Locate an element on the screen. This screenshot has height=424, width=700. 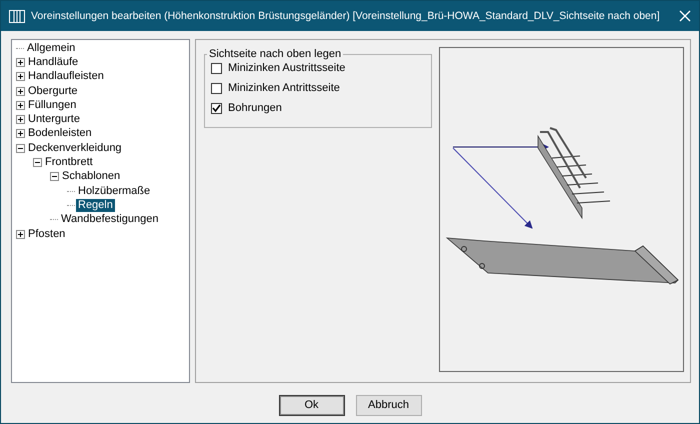
tree-item: Deckenverkleidung is located at coordinates (75, 148).